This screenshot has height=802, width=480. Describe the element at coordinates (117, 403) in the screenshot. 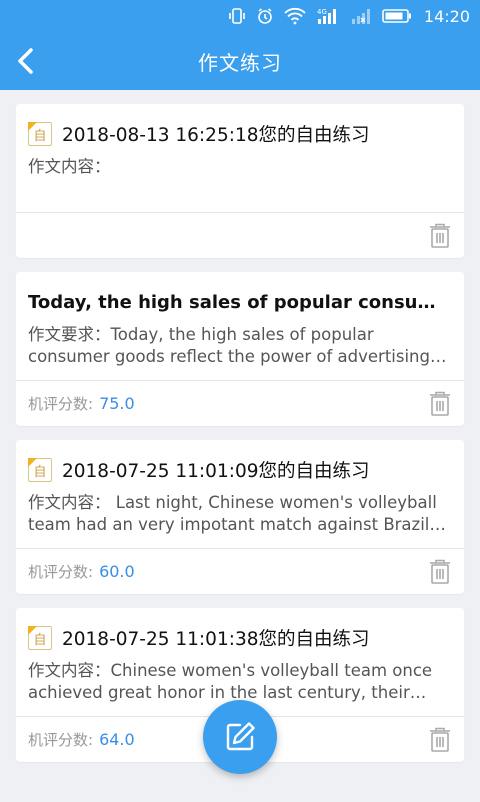

I see `score-value: 75.0` at that location.